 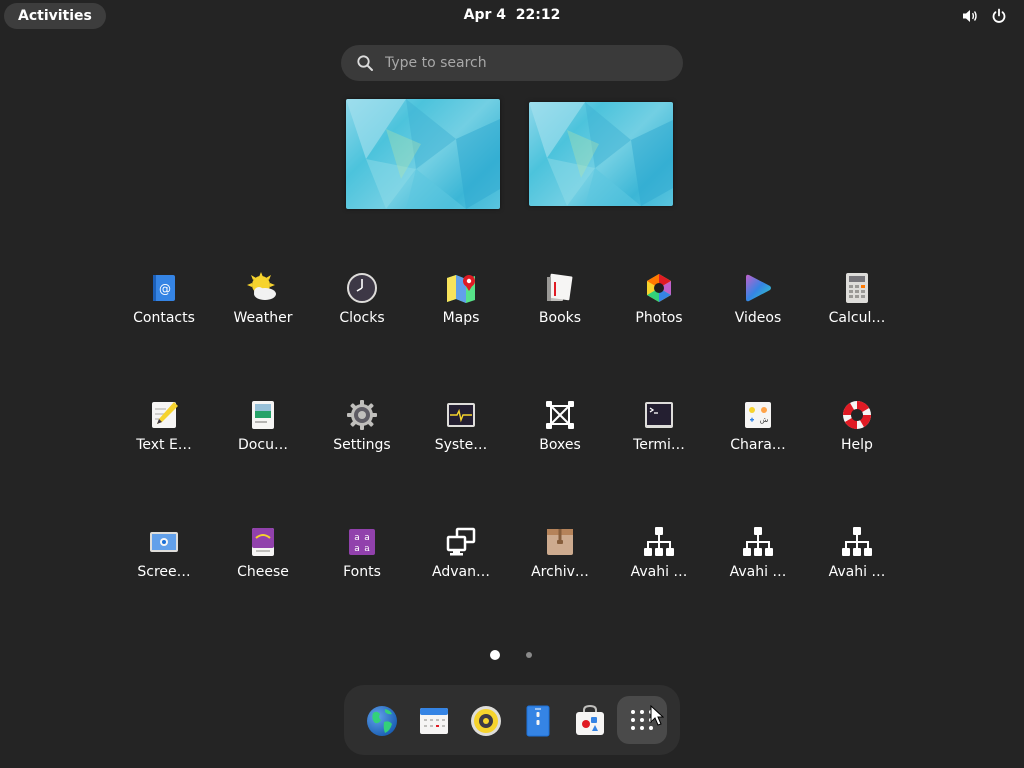 I want to click on web-browser-icon, so click(x=382, y=721).